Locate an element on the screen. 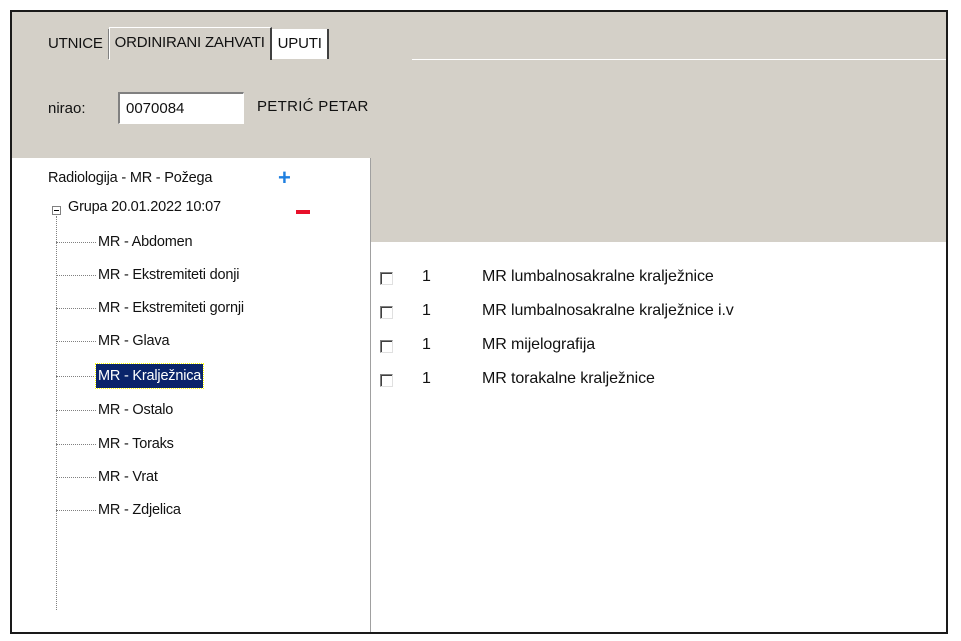 The image size is (961, 641). tree-item-mr-kraljeznica: MR - Kralježnica is located at coordinates (149, 376).